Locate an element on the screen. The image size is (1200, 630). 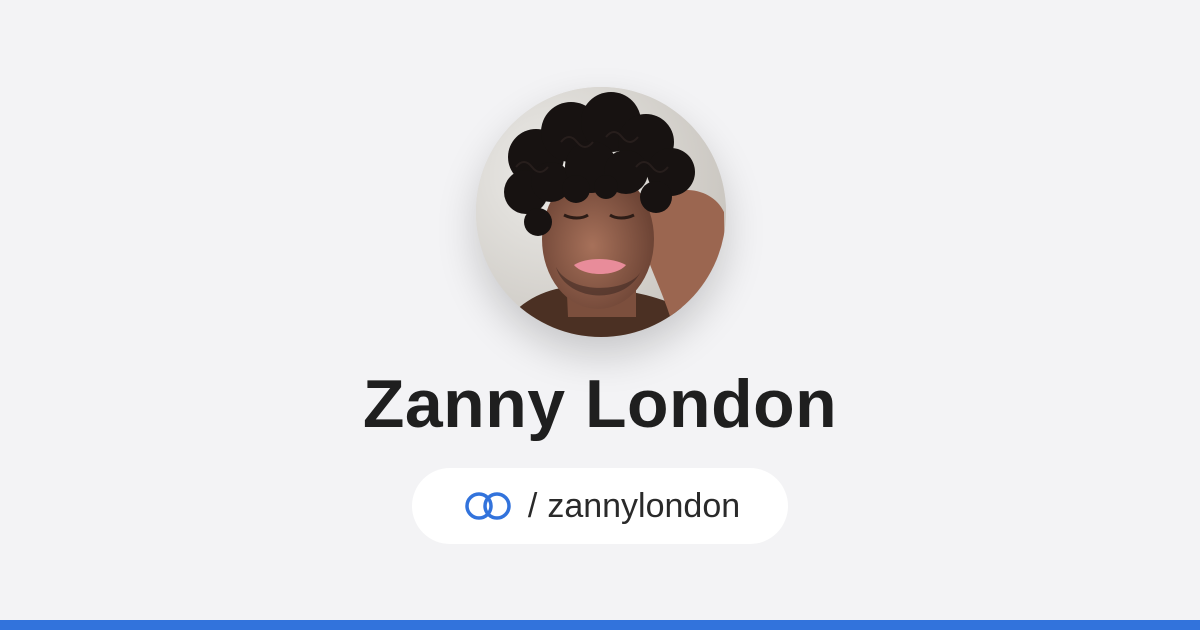
profile-name: Zanny London is located at coordinates (600, 404).